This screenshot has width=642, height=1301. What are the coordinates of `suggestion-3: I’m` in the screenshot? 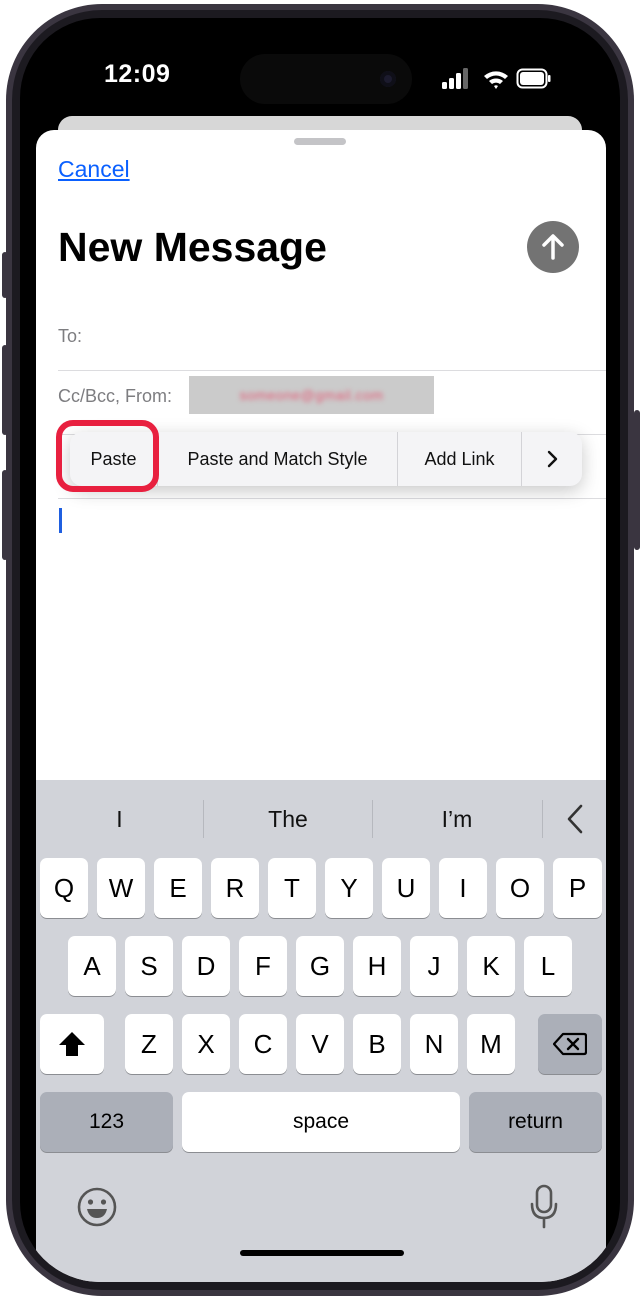 It's located at (457, 819).